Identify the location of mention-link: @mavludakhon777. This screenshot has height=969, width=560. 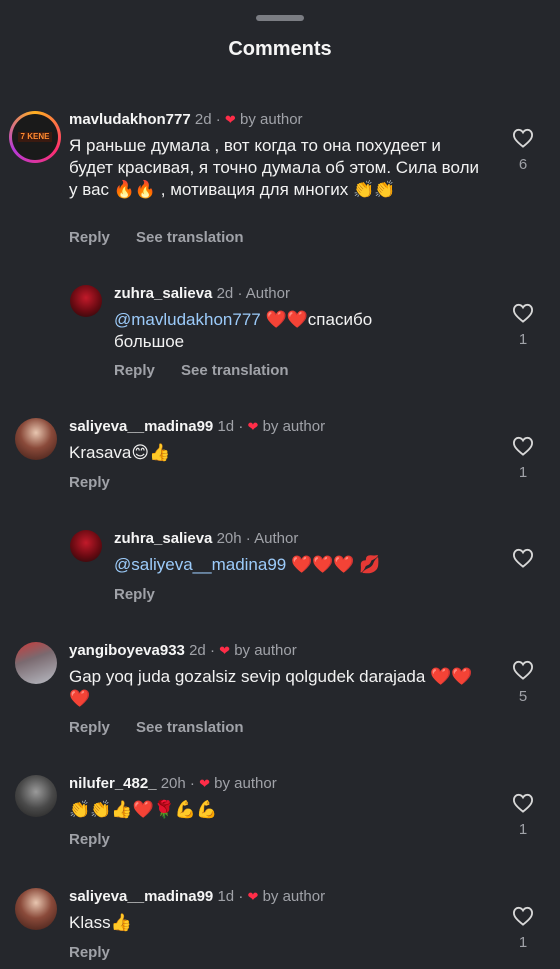
(187, 319).